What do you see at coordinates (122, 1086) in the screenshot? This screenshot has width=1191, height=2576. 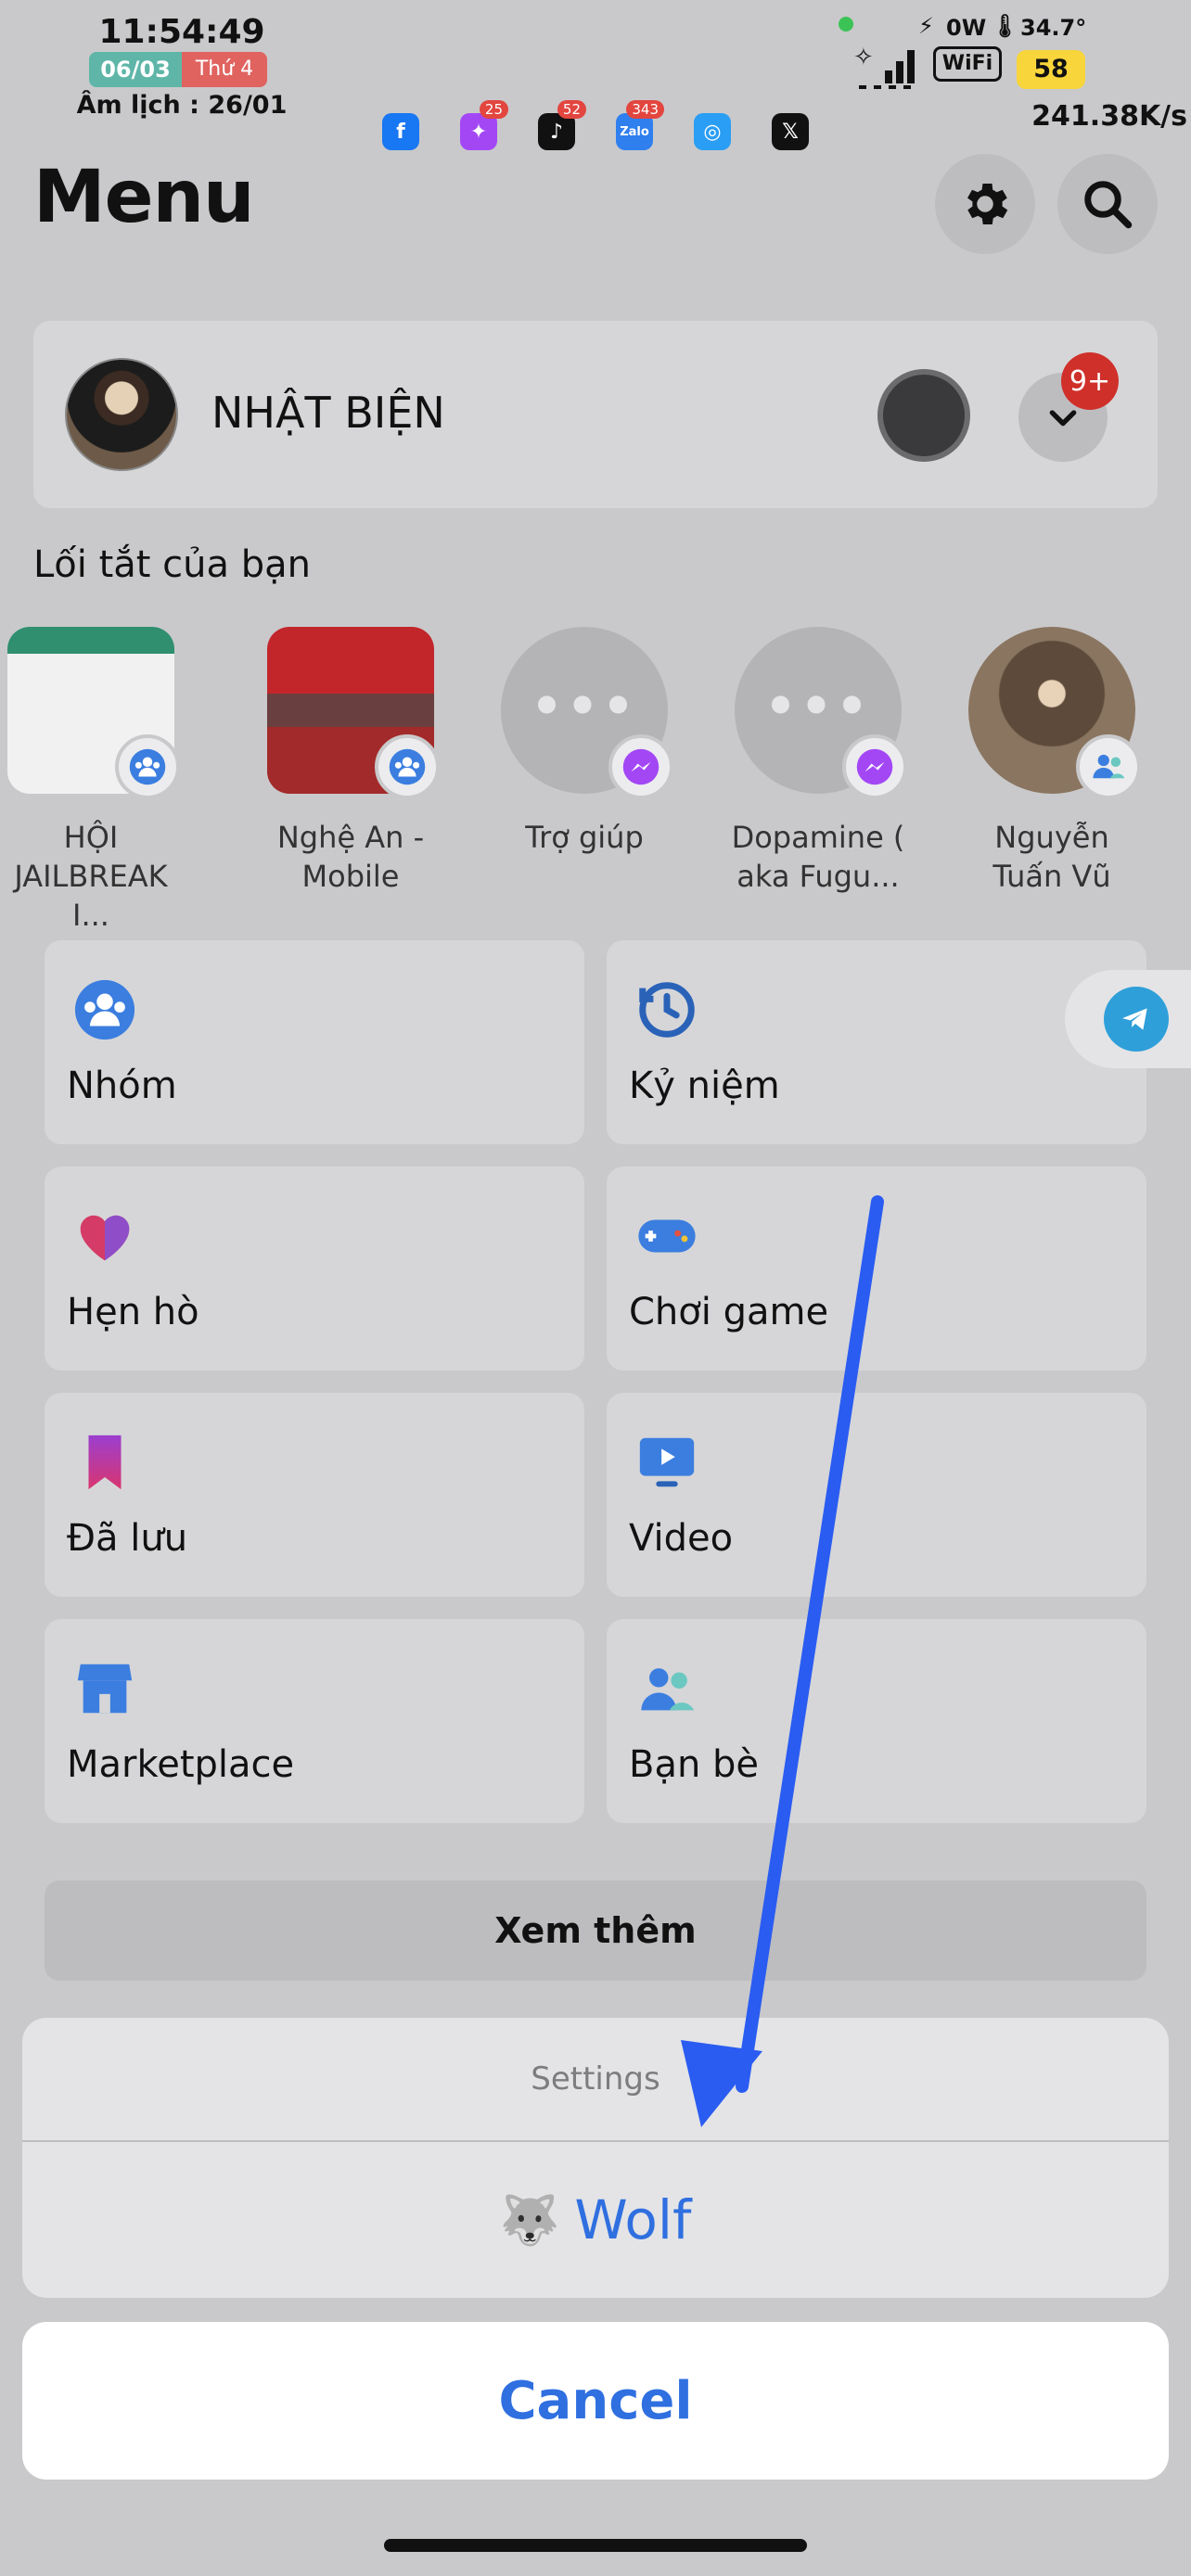 I see `tile-label: Nhóm` at bounding box center [122, 1086].